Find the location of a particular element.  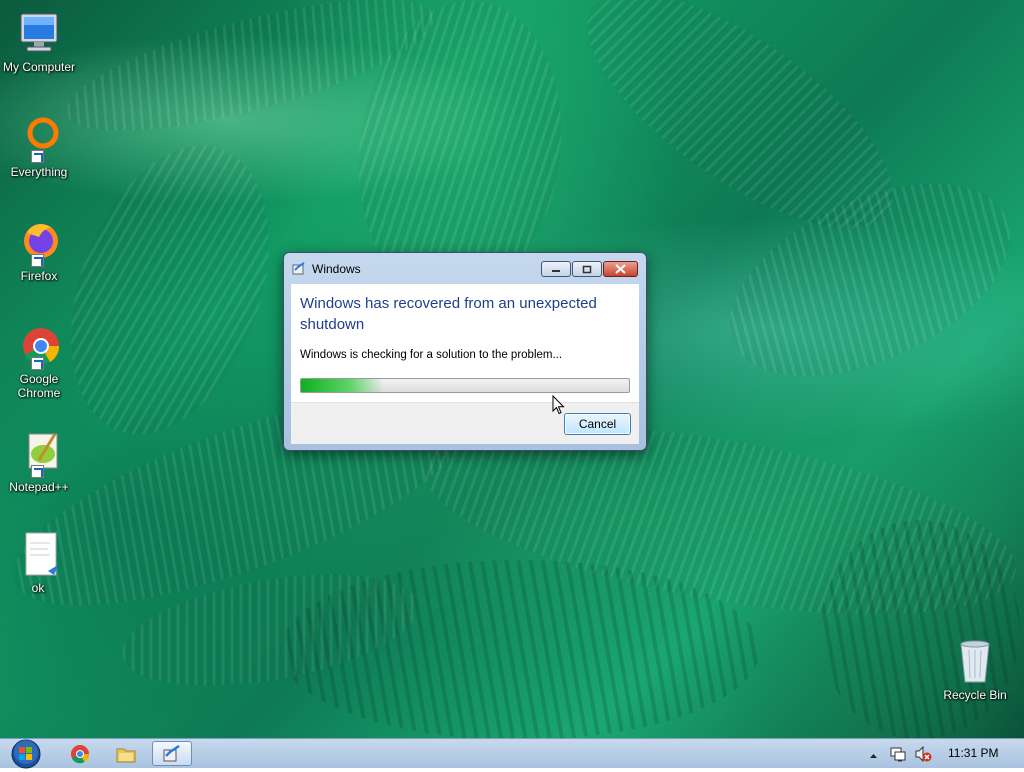

desktop-icon-label: My Computer is located at coordinates (39, 67).